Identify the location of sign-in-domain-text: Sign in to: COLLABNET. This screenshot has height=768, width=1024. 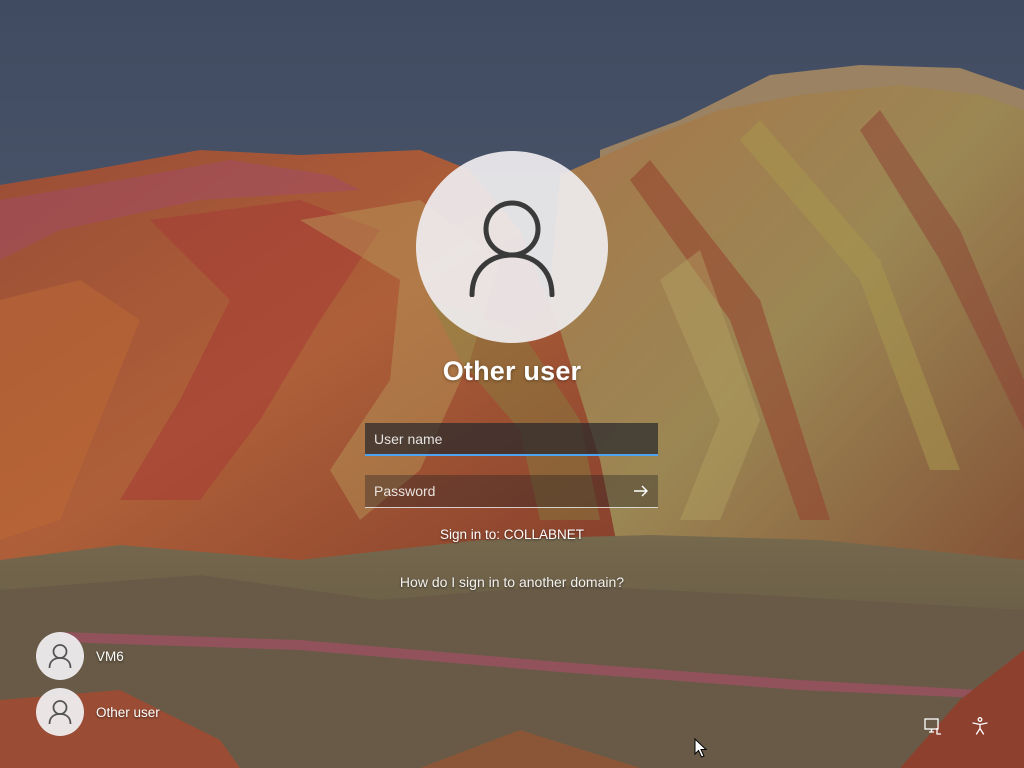
(512, 534).